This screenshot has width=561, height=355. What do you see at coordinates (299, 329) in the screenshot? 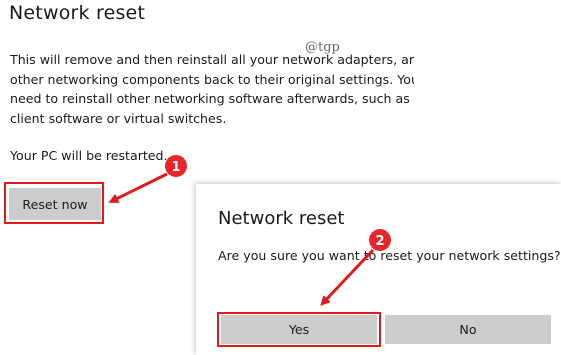
I see `yes-button: Yes` at bounding box center [299, 329].